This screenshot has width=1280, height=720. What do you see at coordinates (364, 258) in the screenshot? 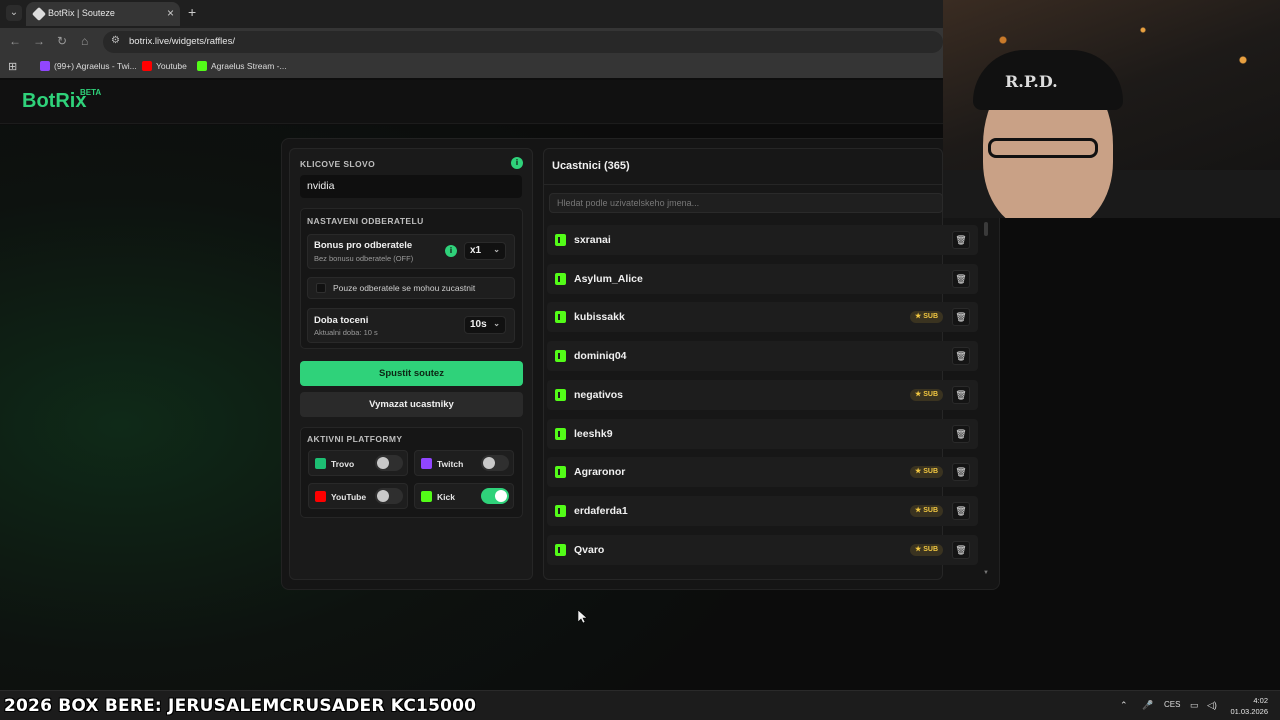
I see `subscriber-bonus-sub: Bez bonusu odberatele (OFF)` at bounding box center [364, 258].